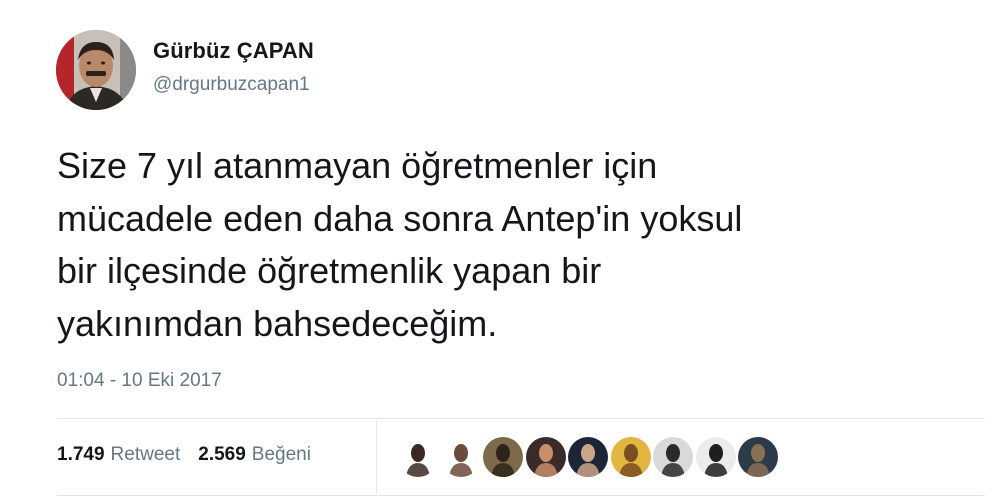 Image resolution: width=996 pixels, height=499 pixels. I want to click on author-avatar, so click(96, 70).